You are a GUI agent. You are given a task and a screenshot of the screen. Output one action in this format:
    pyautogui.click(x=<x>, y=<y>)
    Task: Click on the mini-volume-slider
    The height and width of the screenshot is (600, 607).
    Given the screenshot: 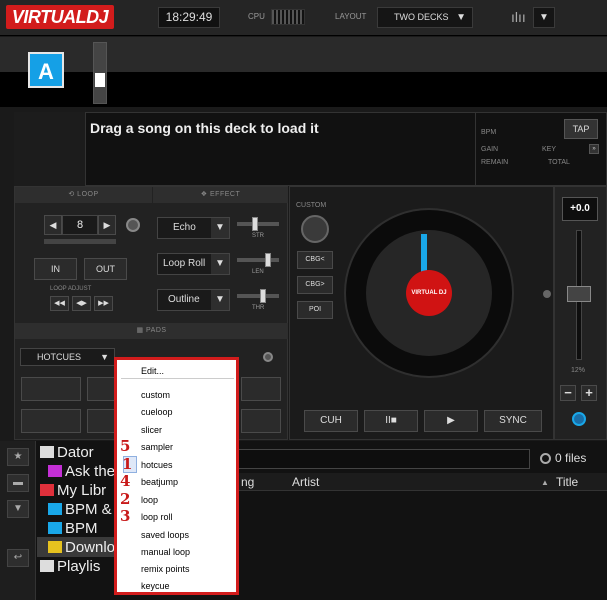 What is the action you would take?
    pyautogui.click(x=100, y=73)
    